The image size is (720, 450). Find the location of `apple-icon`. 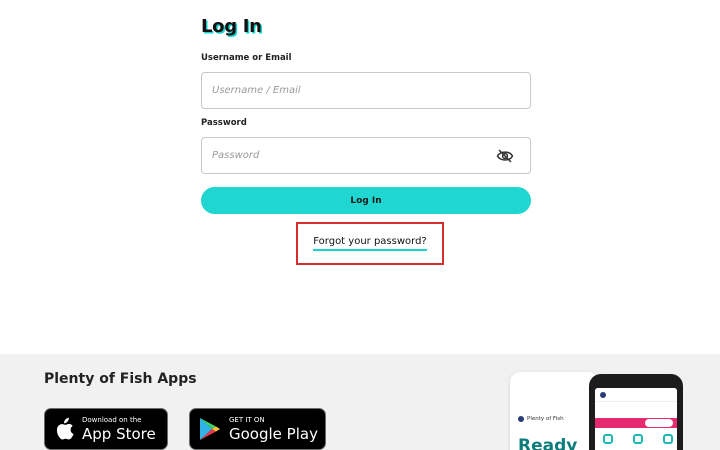

apple-icon is located at coordinates (65, 428).